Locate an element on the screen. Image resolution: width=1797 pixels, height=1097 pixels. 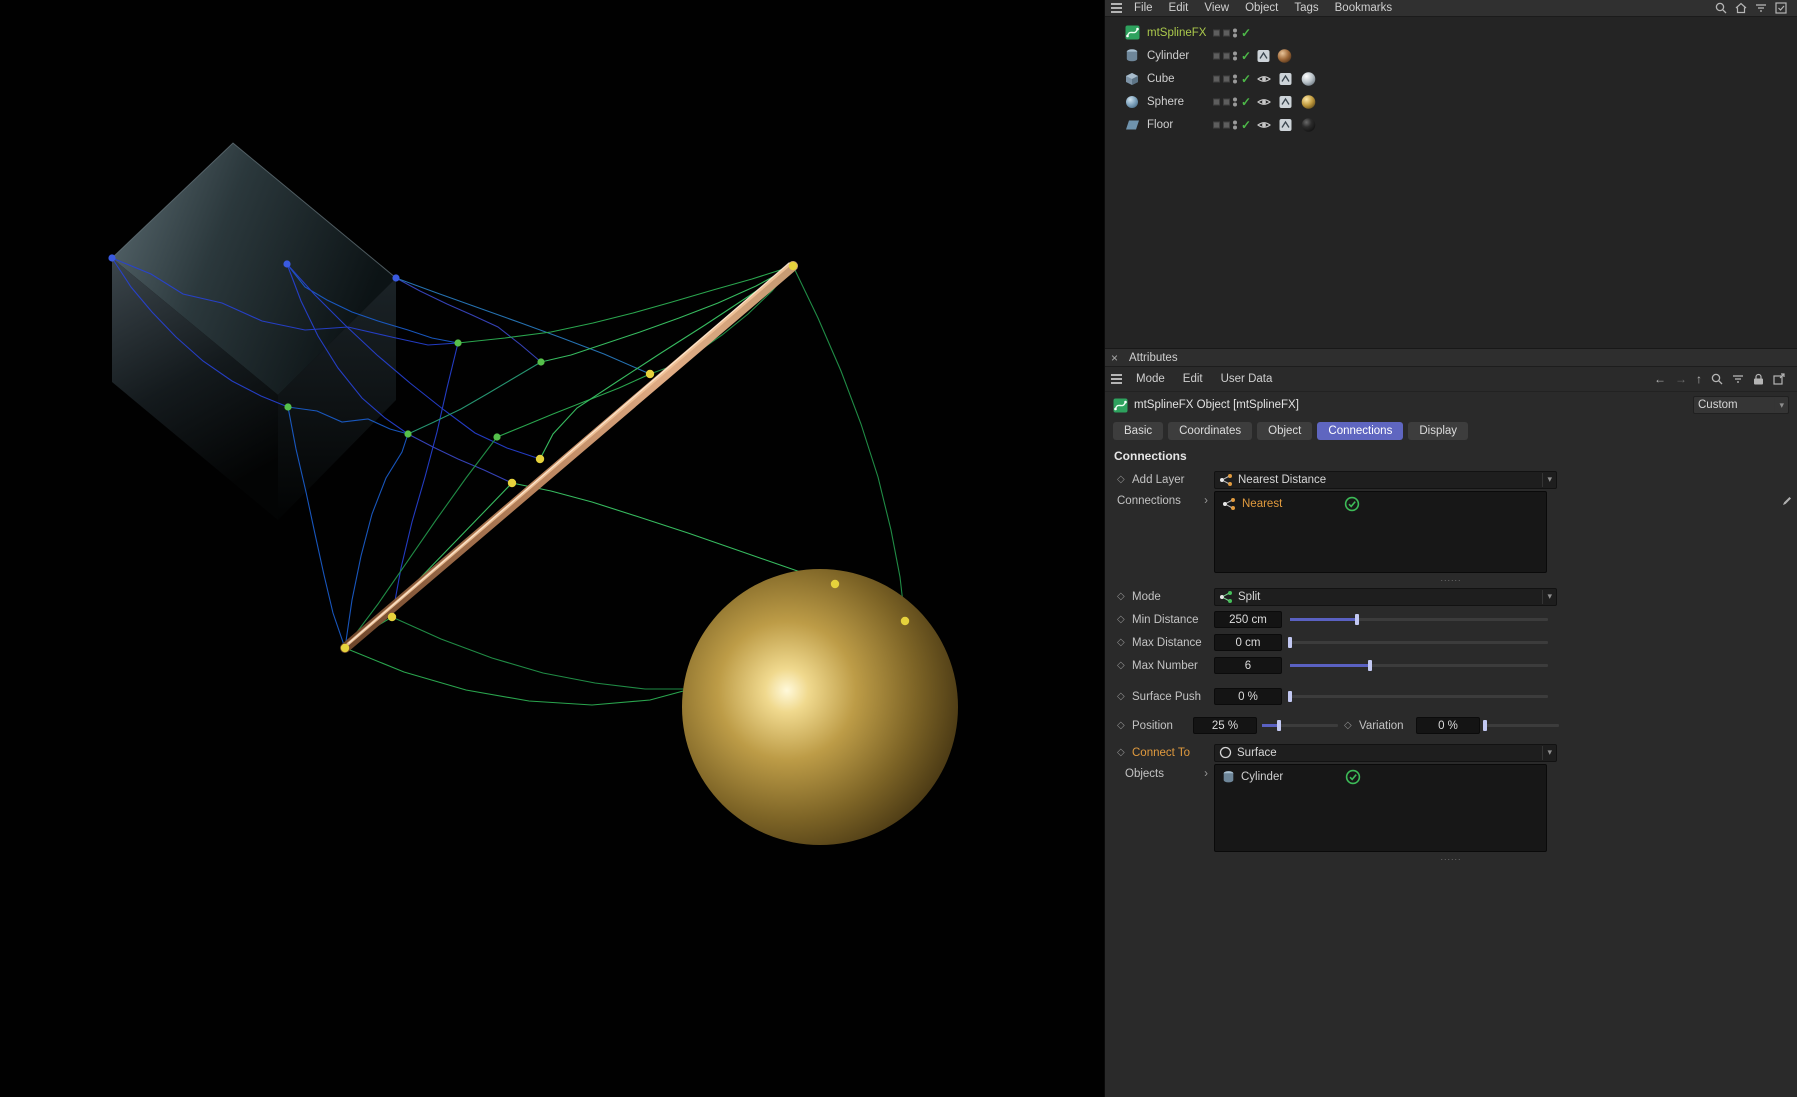
object-row-sphere: Sphere ✓ is located at coordinates (1451, 101).